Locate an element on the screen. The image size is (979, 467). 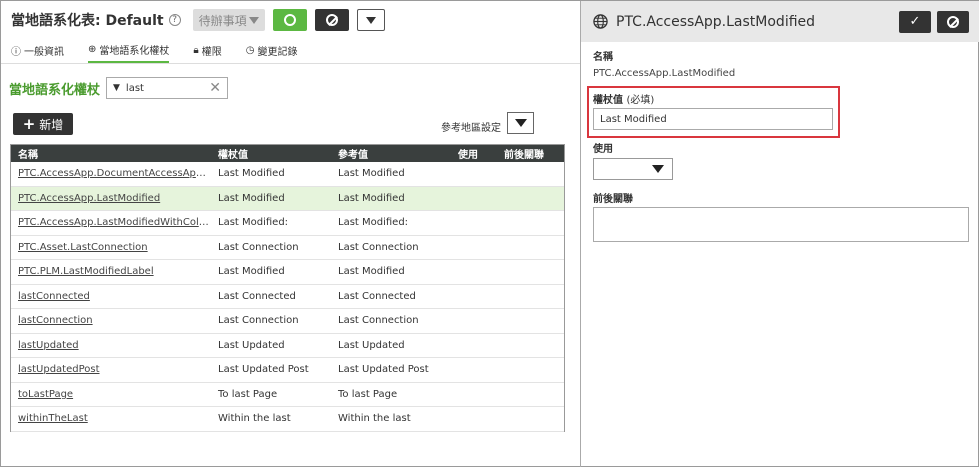
usage-select is located at coordinates (633, 169).